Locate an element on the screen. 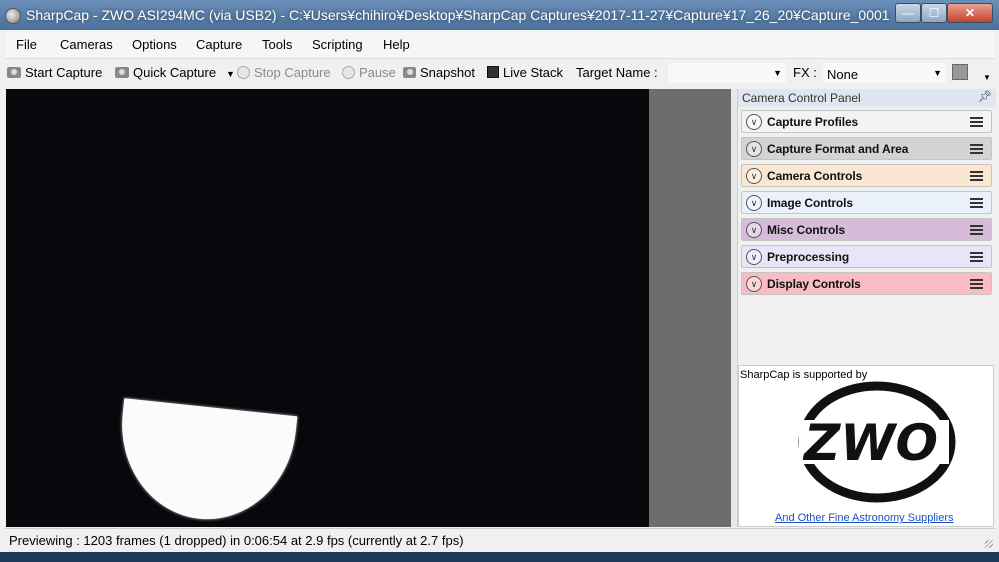  minimize-button: — is located at coordinates (908, 13).